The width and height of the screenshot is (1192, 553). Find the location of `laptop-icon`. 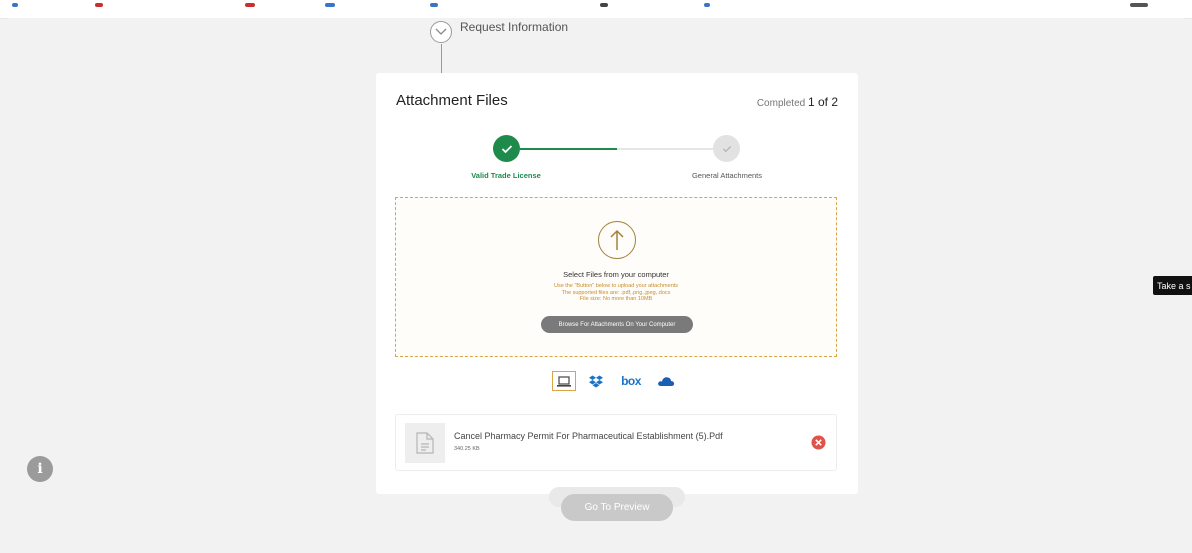

laptop-icon is located at coordinates (564, 381).